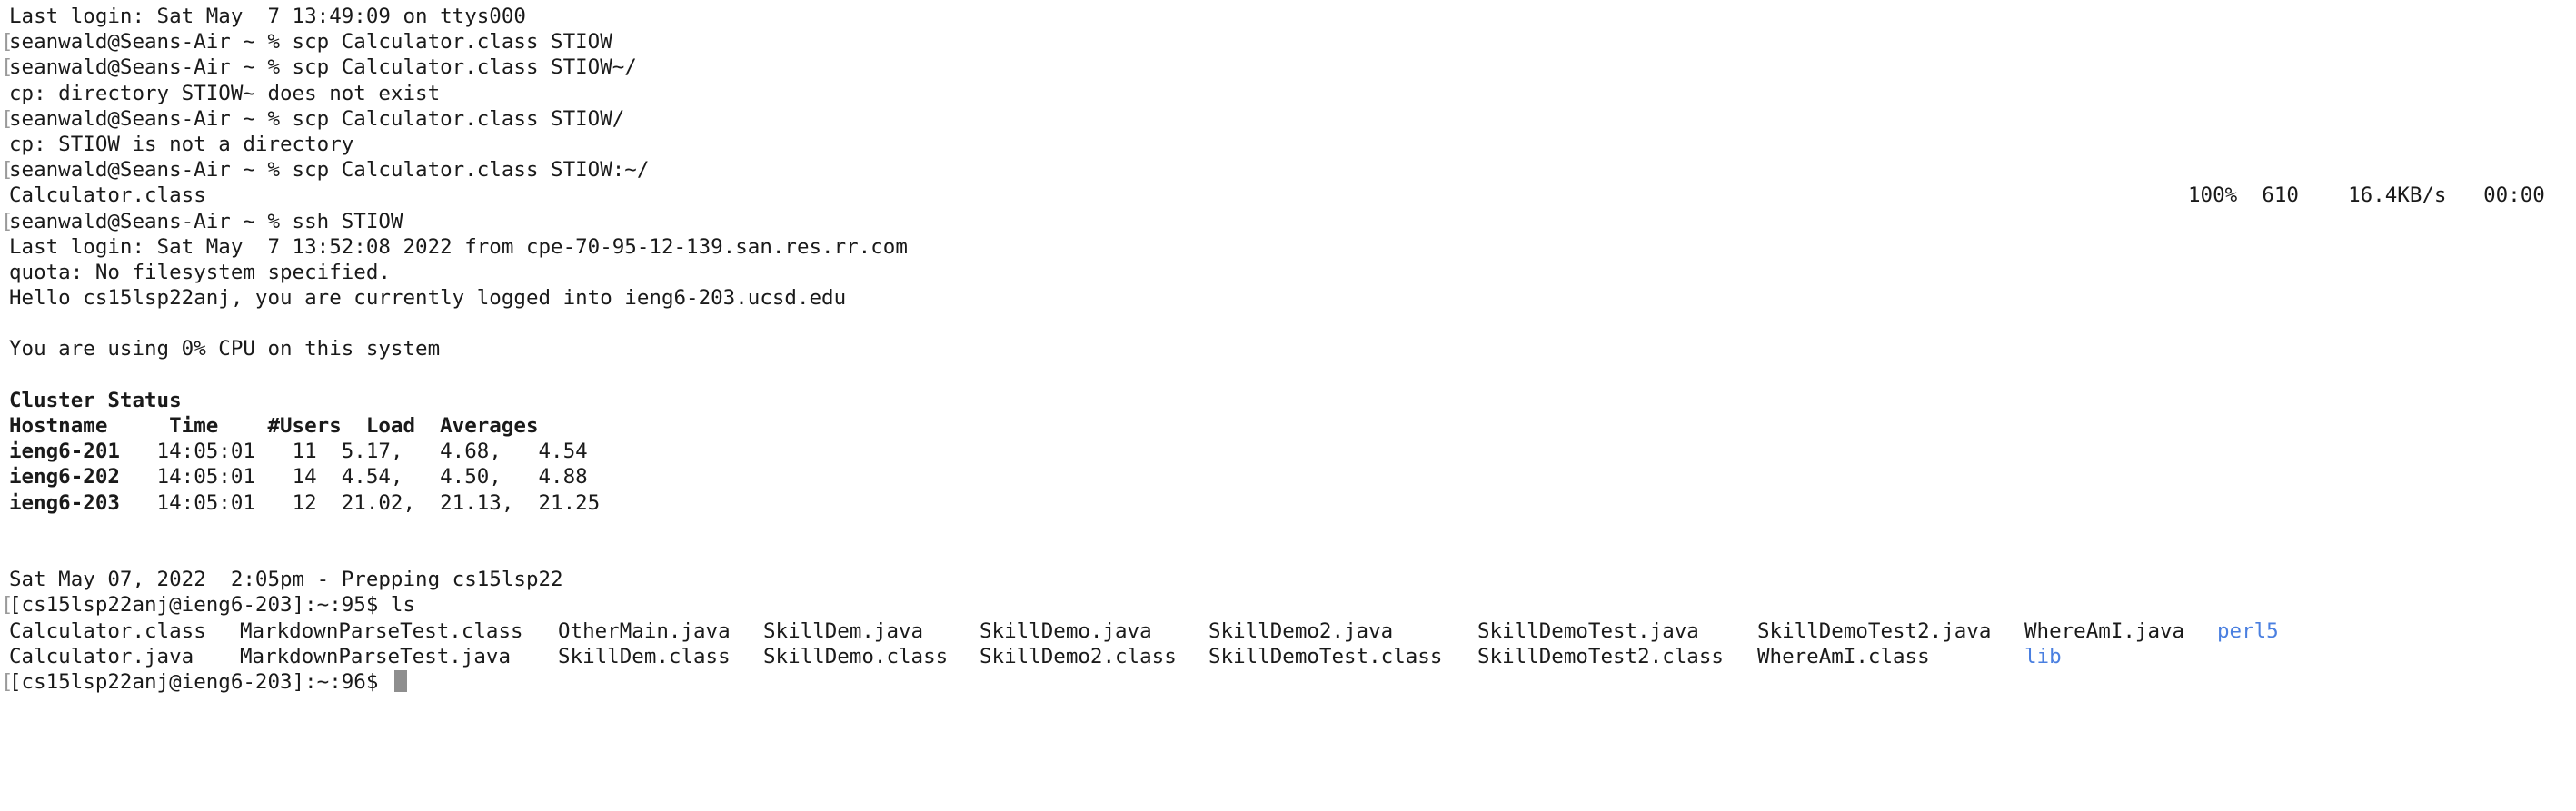  I want to click on cluster-hostname: ieng6-201, so click(64, 452).